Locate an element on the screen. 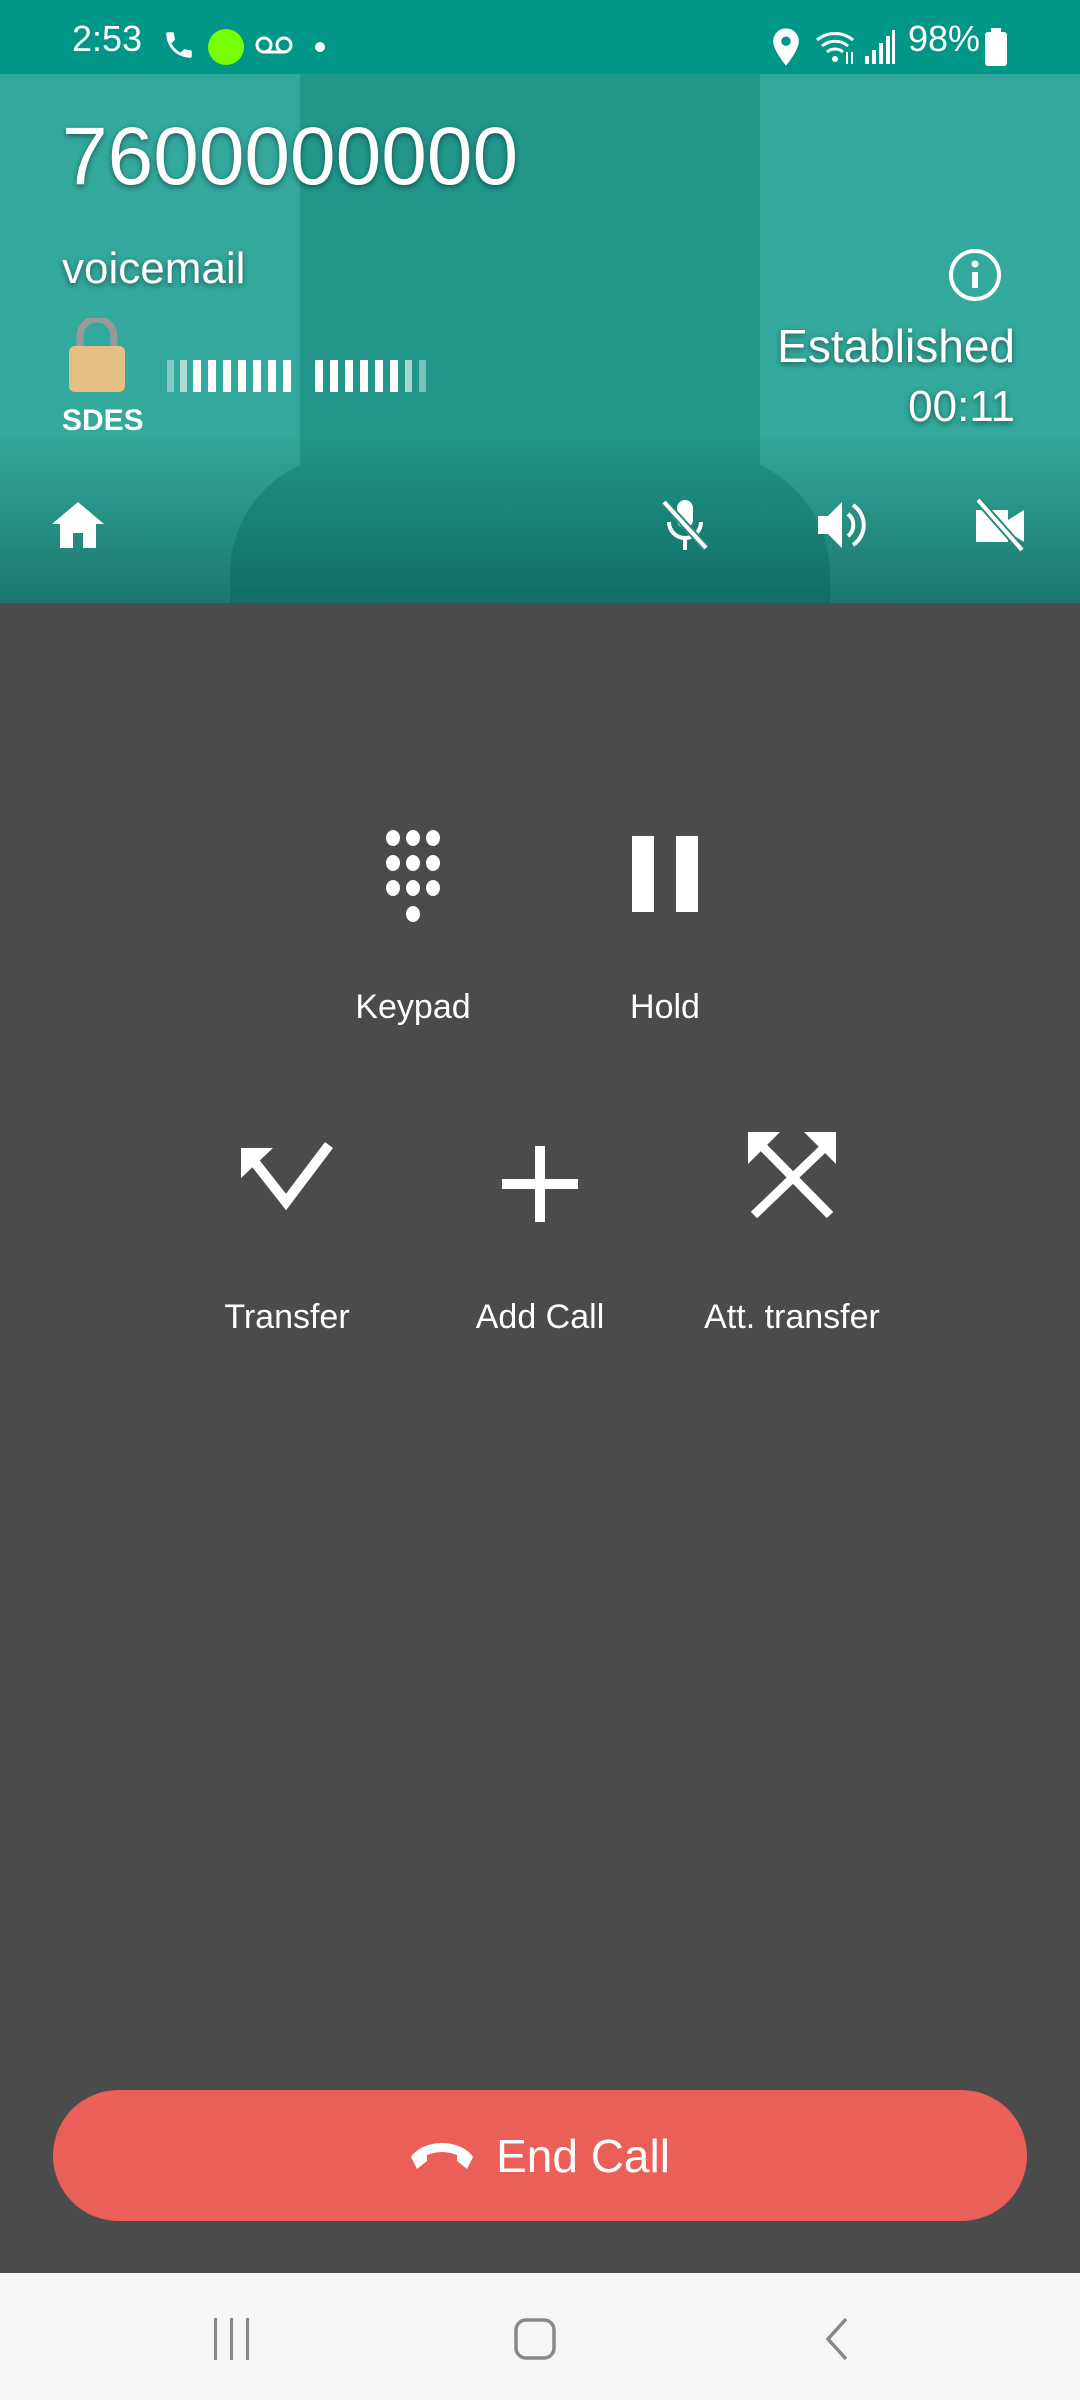 The width and height of the screenshot is (1080, 2400). status-time: 2:53 is located at coordinates (107, 38).